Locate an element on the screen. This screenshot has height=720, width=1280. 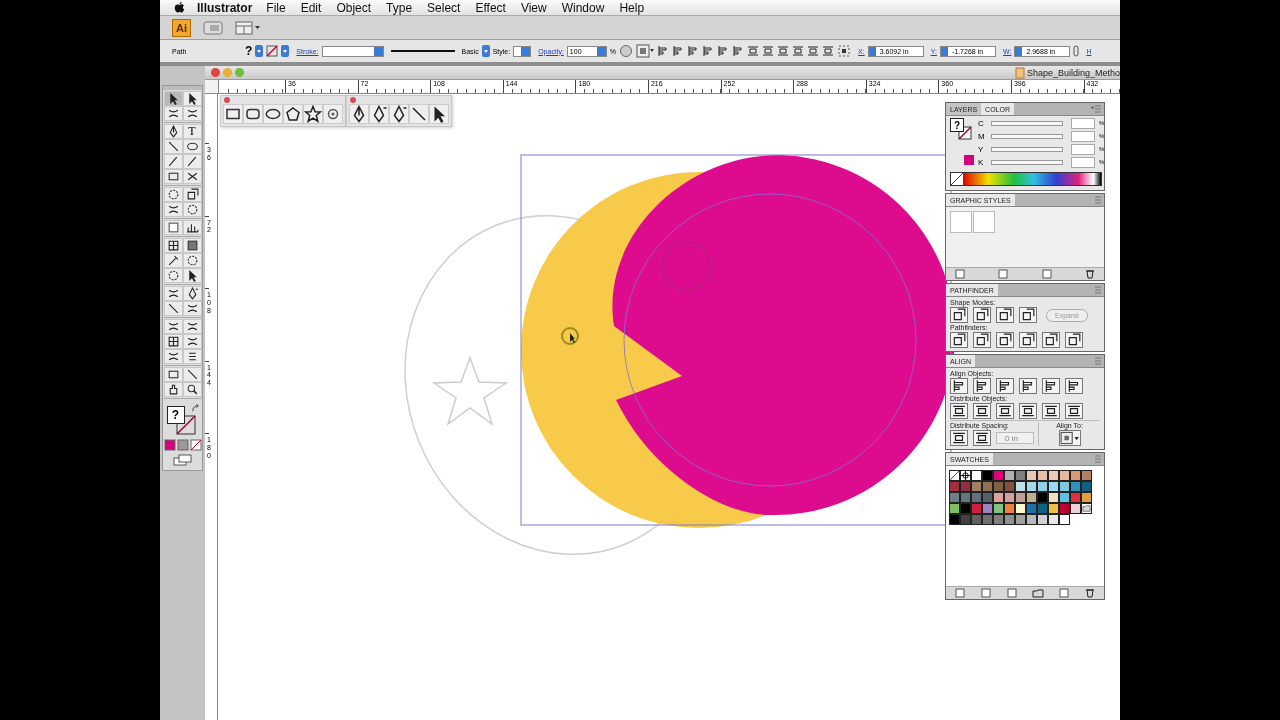
menu-item: Window is located at coordinates (583, 7).